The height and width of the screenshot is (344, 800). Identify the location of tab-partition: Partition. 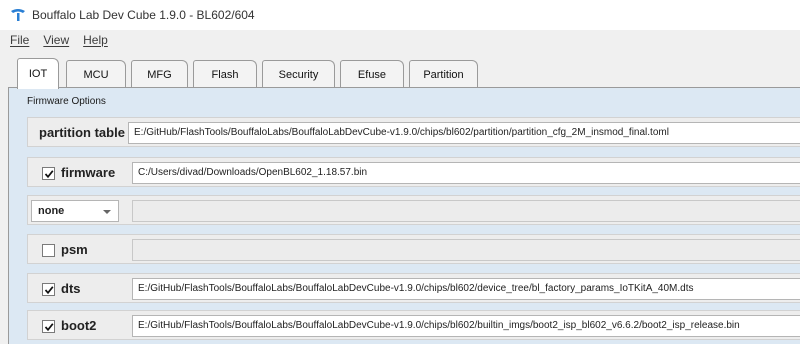
(443, 74).